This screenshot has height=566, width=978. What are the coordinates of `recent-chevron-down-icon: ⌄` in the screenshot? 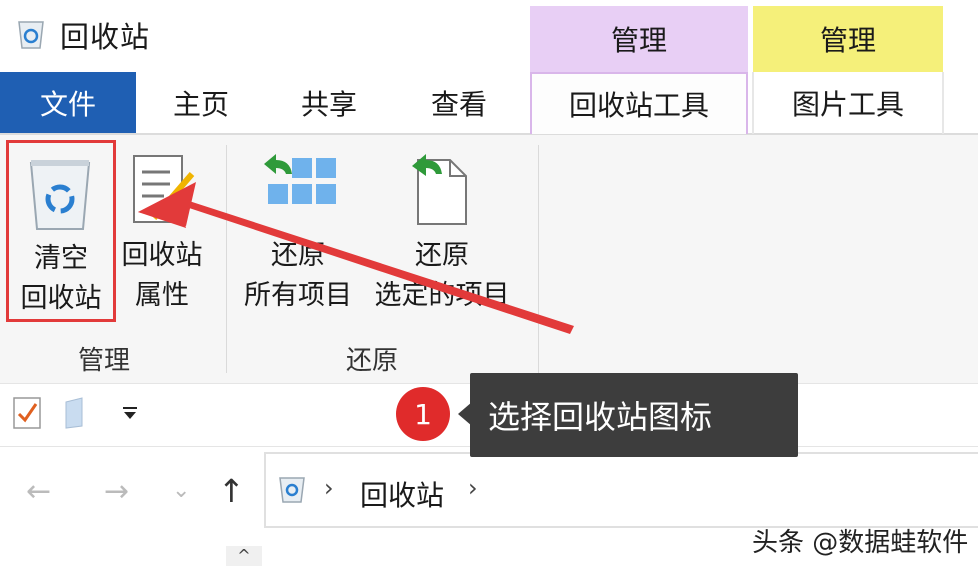 It's located at (181, 490).